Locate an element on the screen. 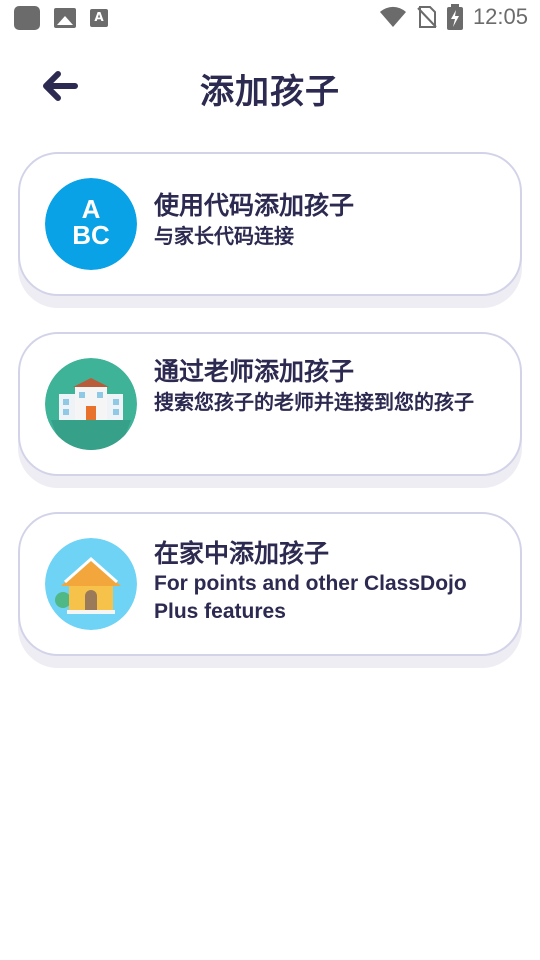  status-left-icons: A is located at coordinates (61, 18).